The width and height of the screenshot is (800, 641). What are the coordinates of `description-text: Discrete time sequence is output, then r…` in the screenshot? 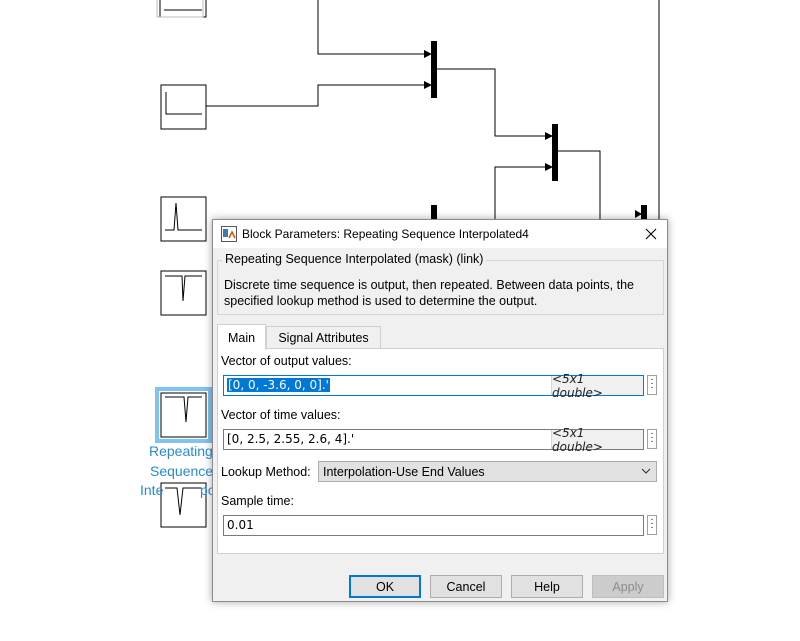 It's located at (429, 293).